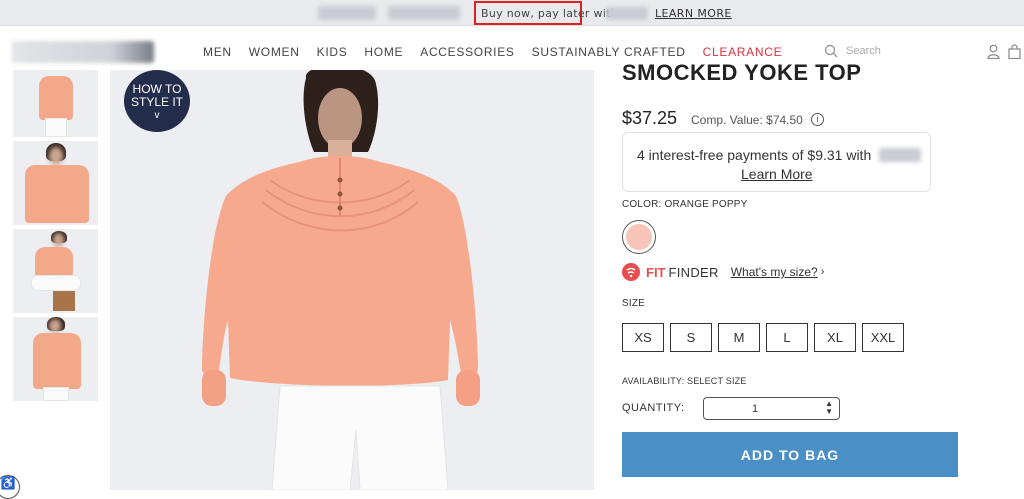 This screenshot has height=499, width=1024. I want to click on info-icon: i, so click(817, 119).